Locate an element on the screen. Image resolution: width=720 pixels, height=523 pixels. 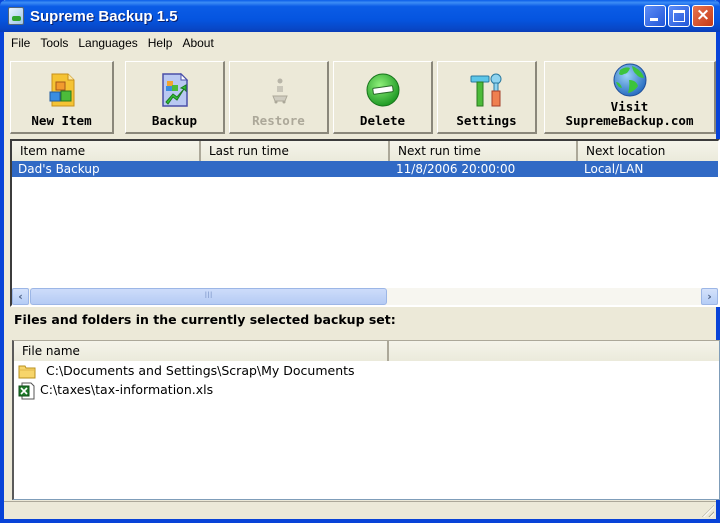
visit-label-line2: SupremeBackup.com is located at coordinates (629, 120).